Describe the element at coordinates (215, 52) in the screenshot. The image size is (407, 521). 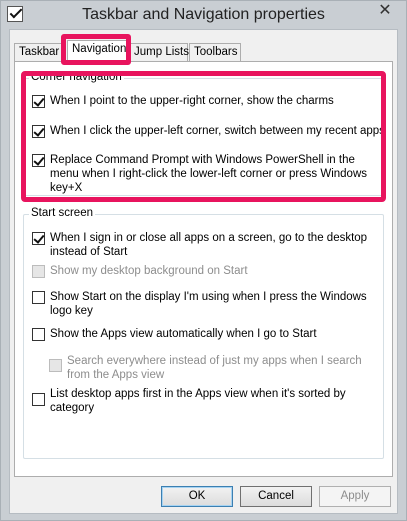
I see `tab-toolbars: Toolbars` at that location.